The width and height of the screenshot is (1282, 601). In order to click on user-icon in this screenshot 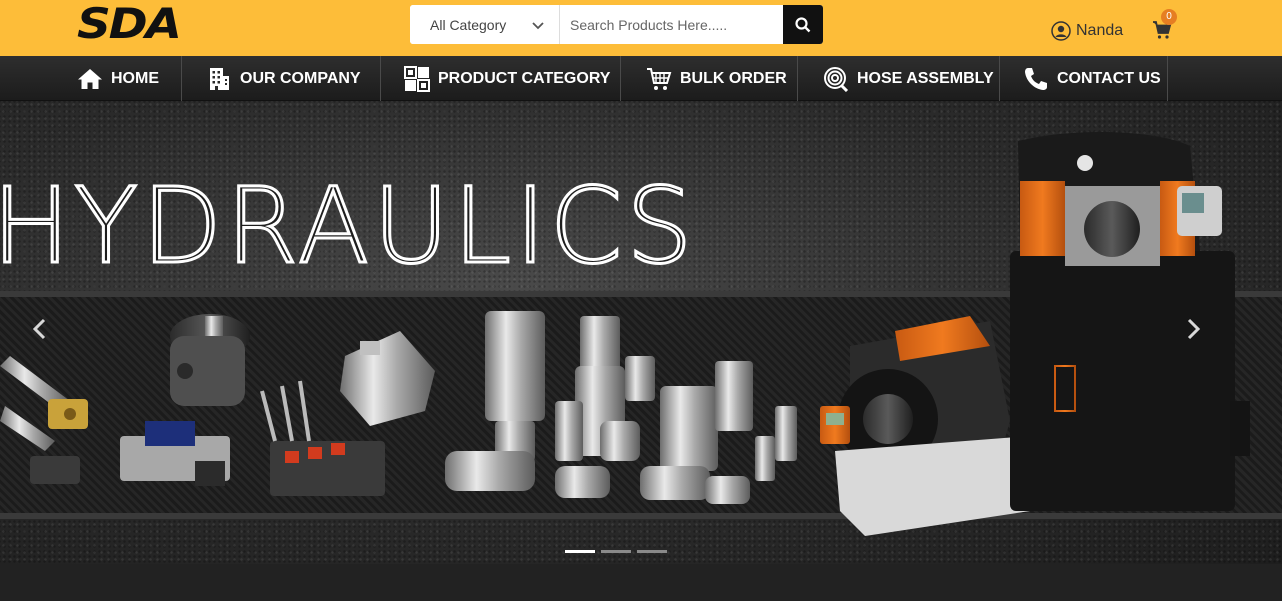, I will do `click(1061, 31)`.